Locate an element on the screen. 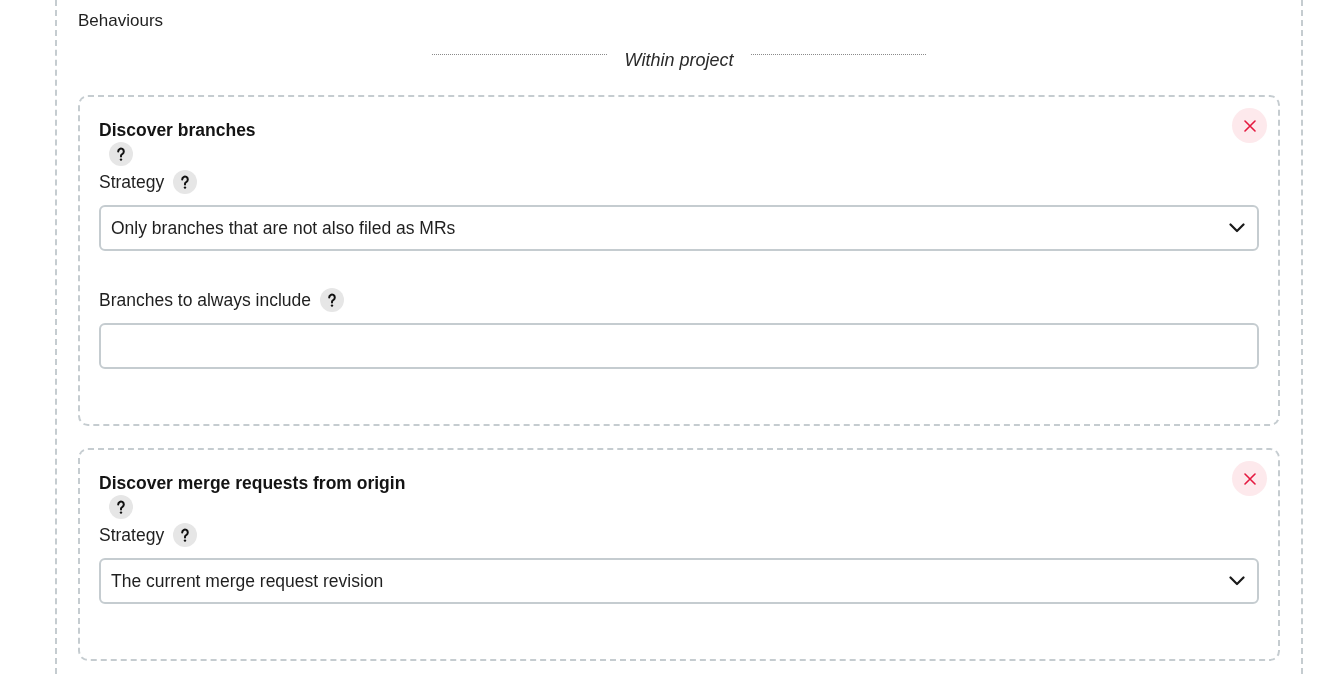  strategy-select: The current merge request revision is located at coordinates (679, 581).